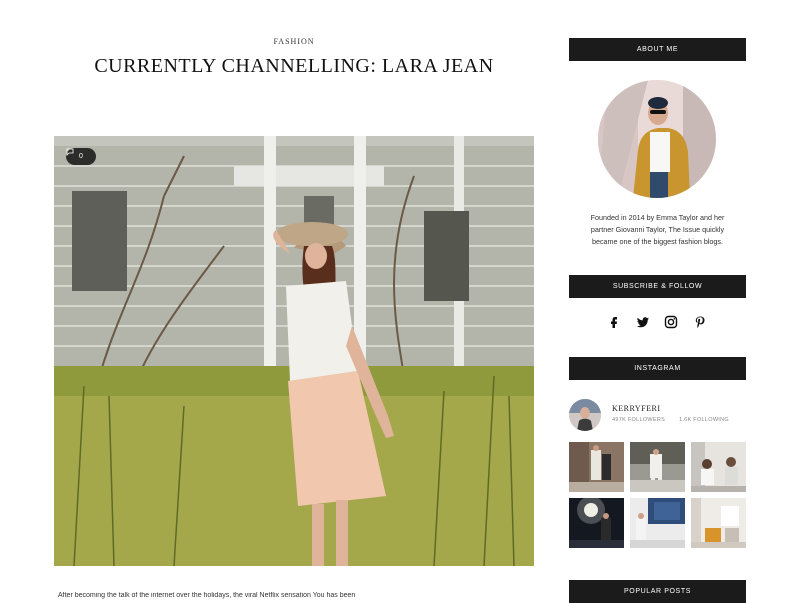 The height and width of the screenshot is (603, 800). Describe the element at coordinates (294, 41) in the screenshot. I see `post-category-link: FASHION` at that location.